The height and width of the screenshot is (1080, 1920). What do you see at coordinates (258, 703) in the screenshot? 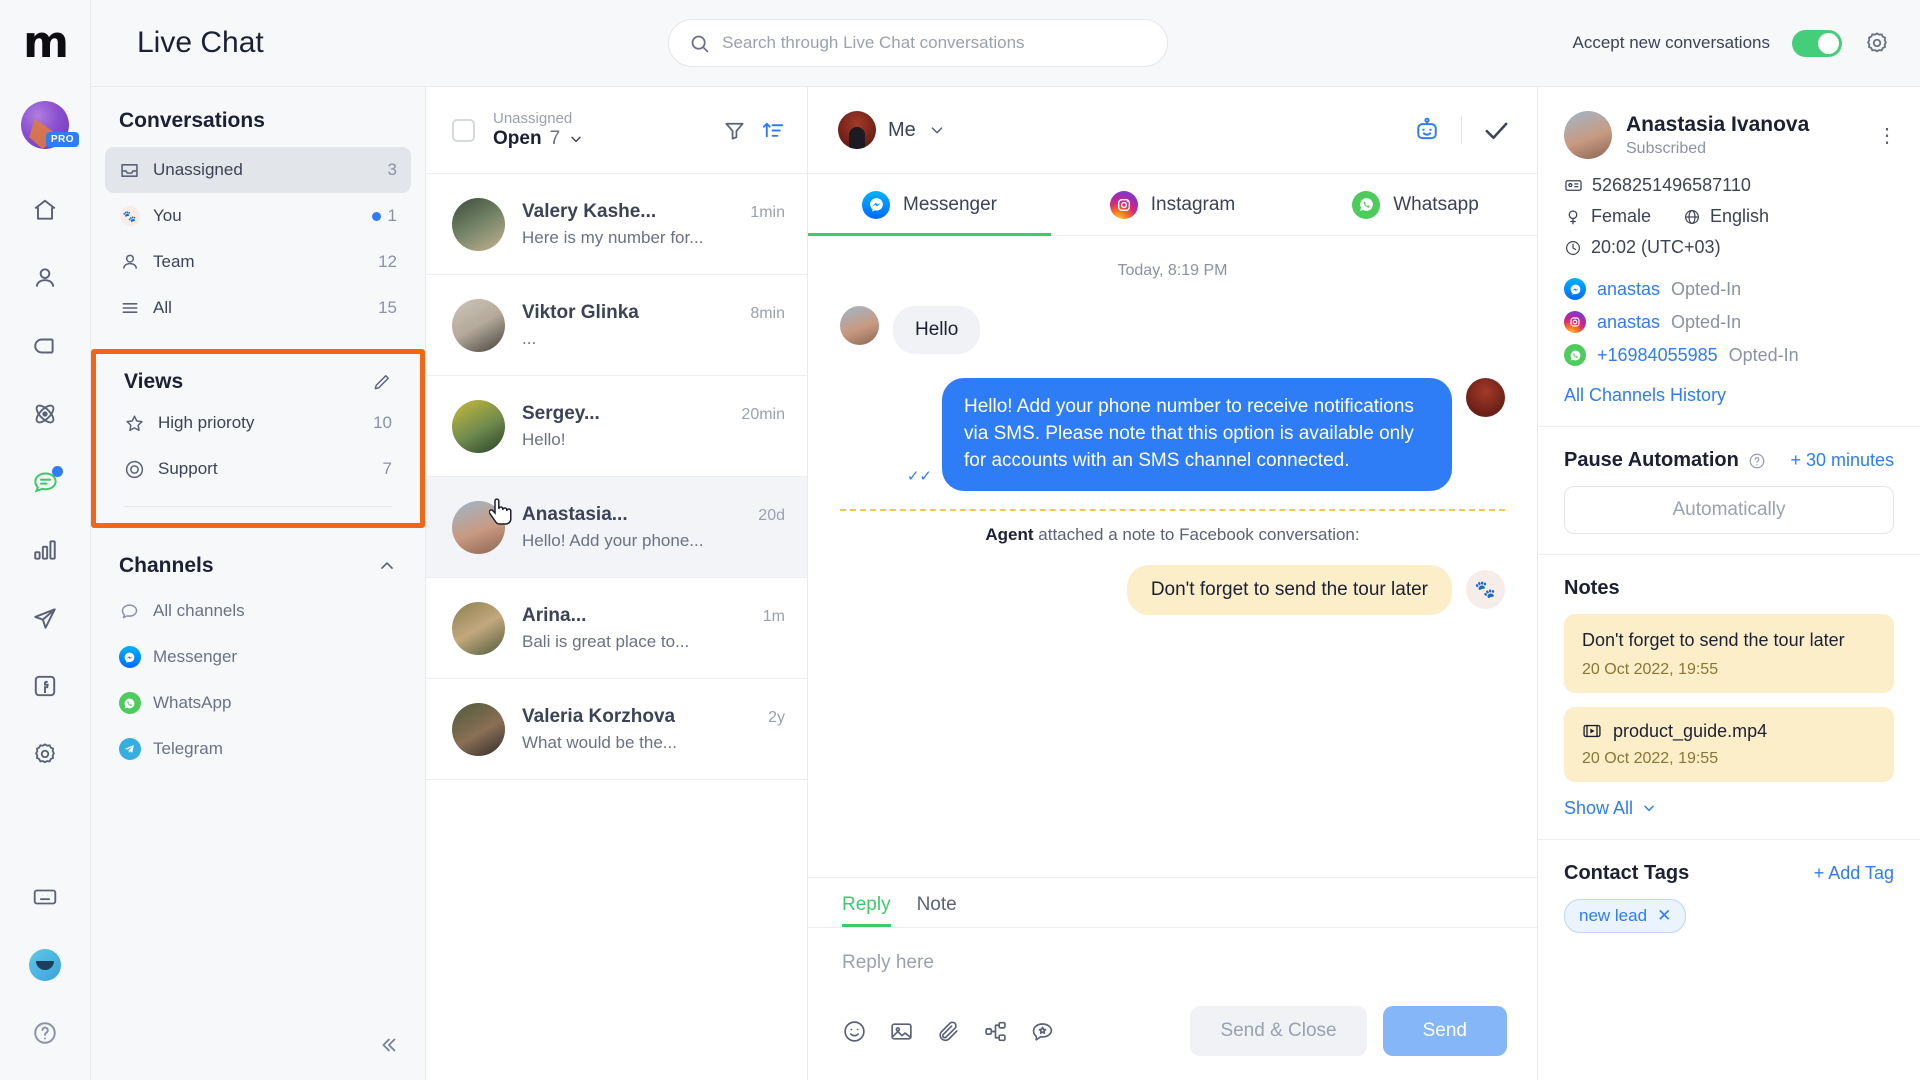
I see `sidebar-item-whatsapp: WhatsApp` at bounding box center [258, 703].